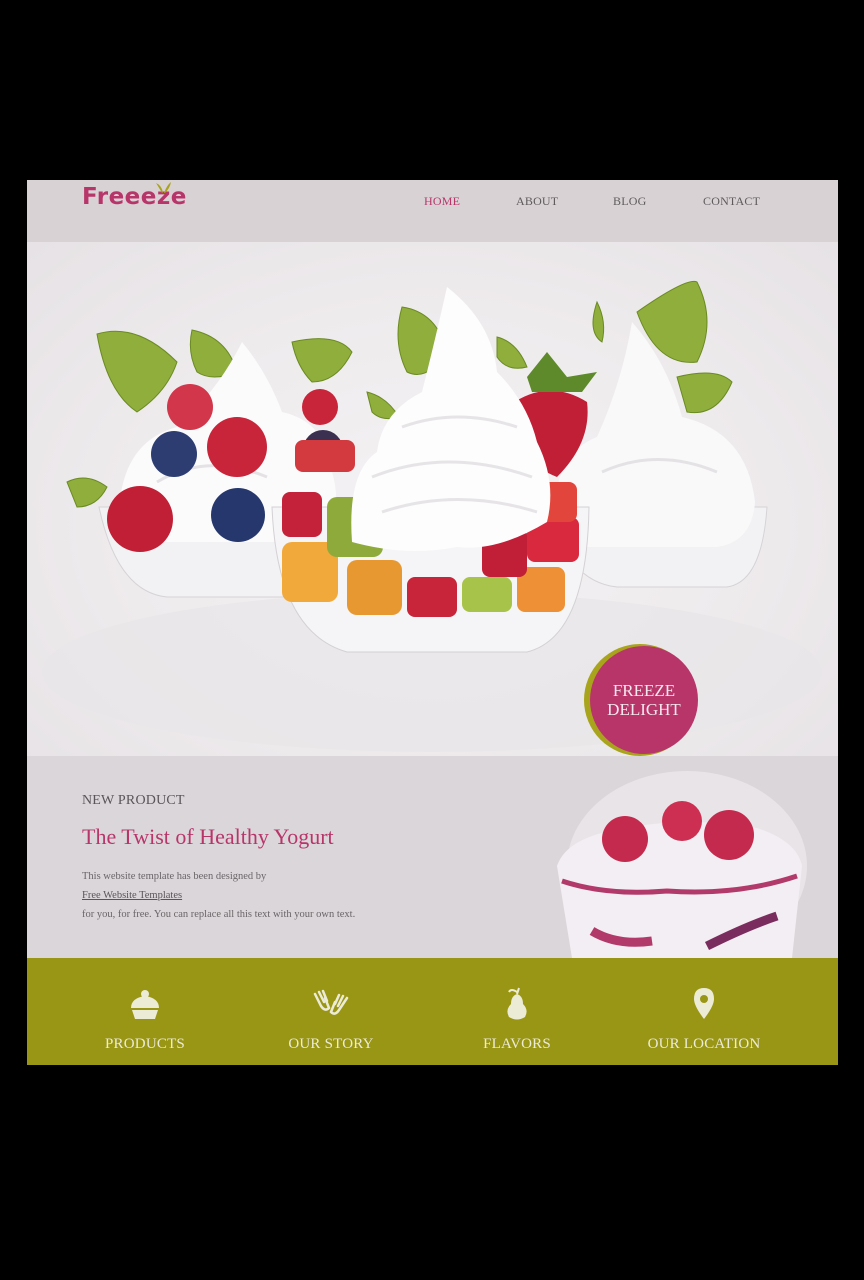  What do you see at coordinates (644, 690) in the screenshot?
I see `badge-line1: FREEZE` at bounding box center [644, 690].